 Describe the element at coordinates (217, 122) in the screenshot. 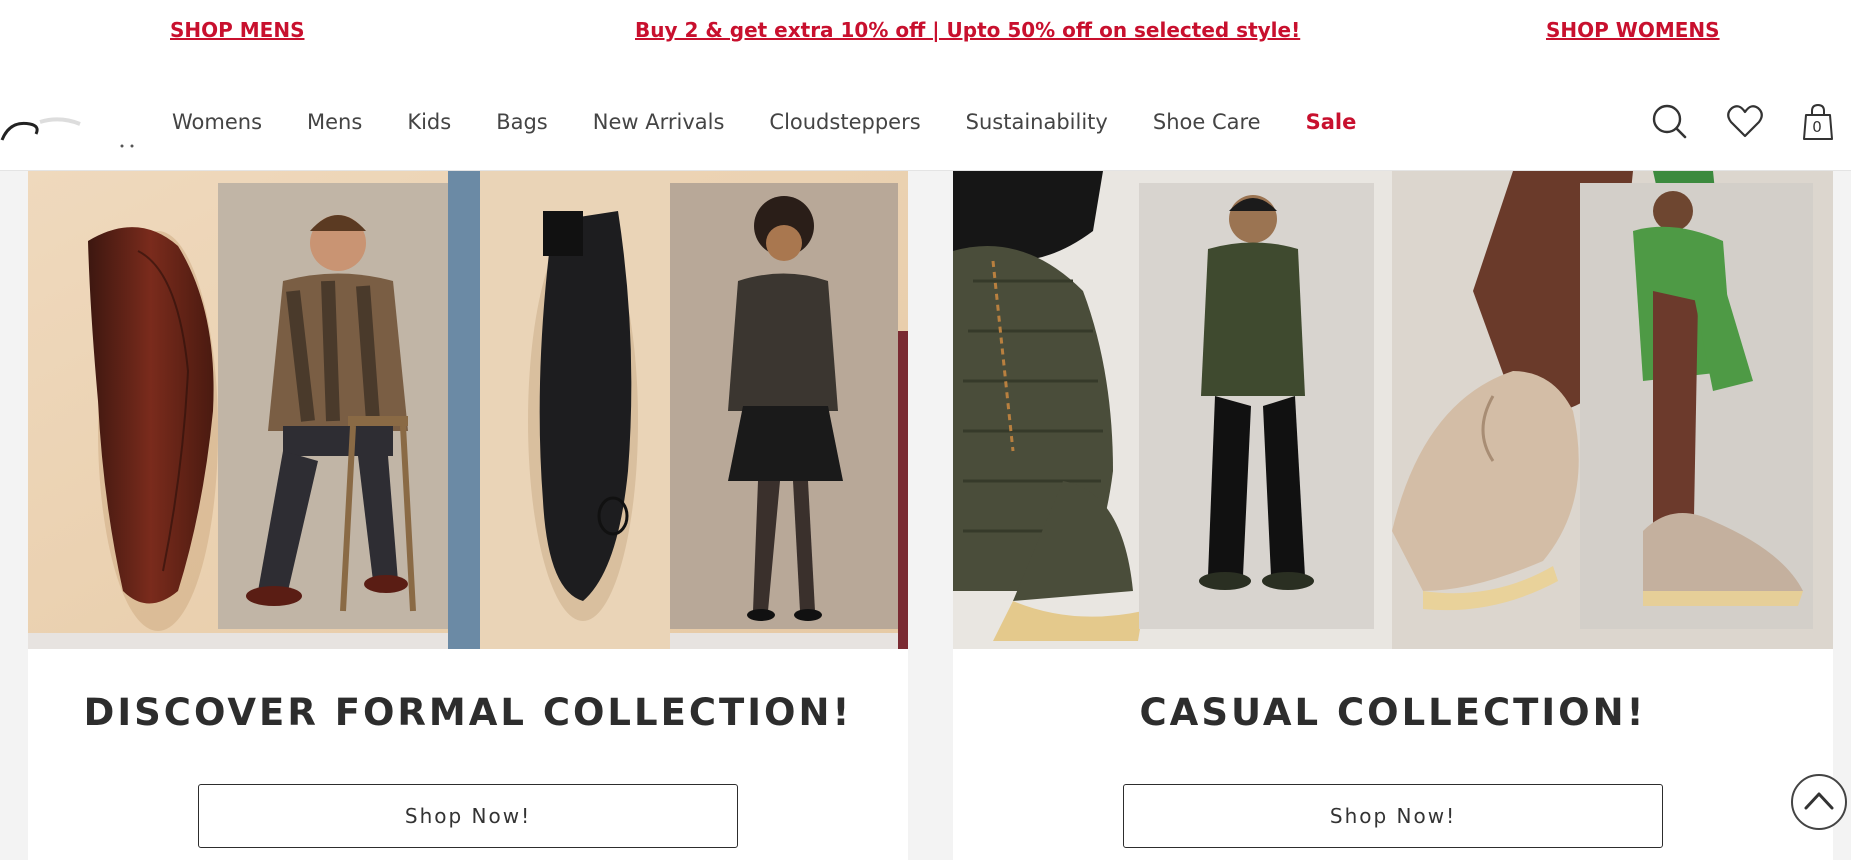

I see `nav-womens: Womens` at that location.